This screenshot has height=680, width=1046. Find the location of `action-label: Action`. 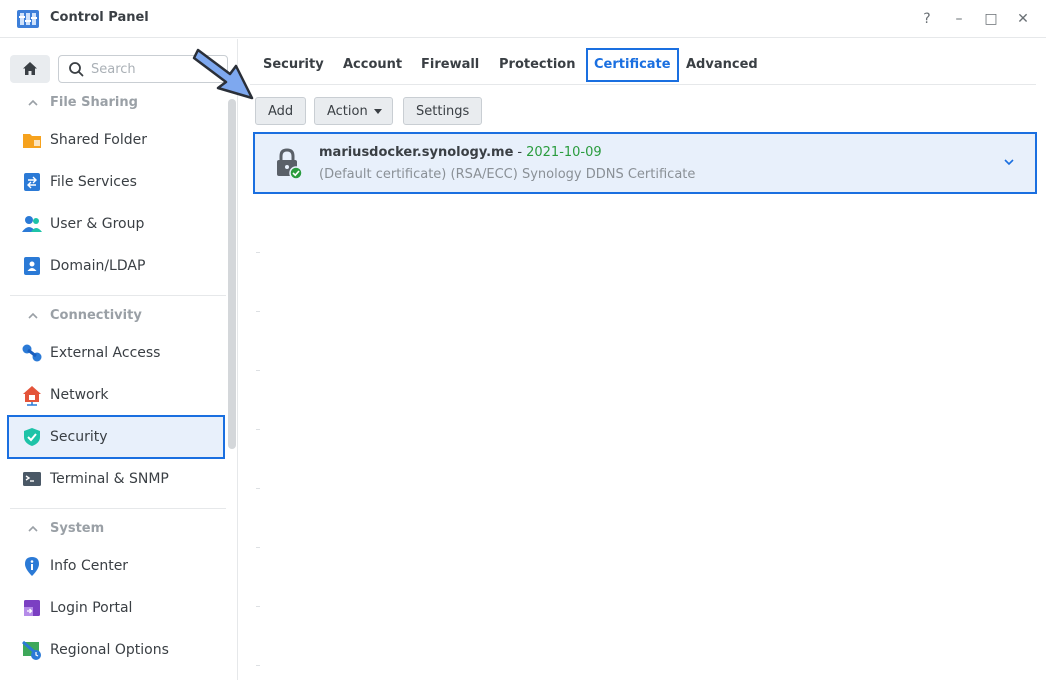

action-label: Action is located at coordinates (347, 111).